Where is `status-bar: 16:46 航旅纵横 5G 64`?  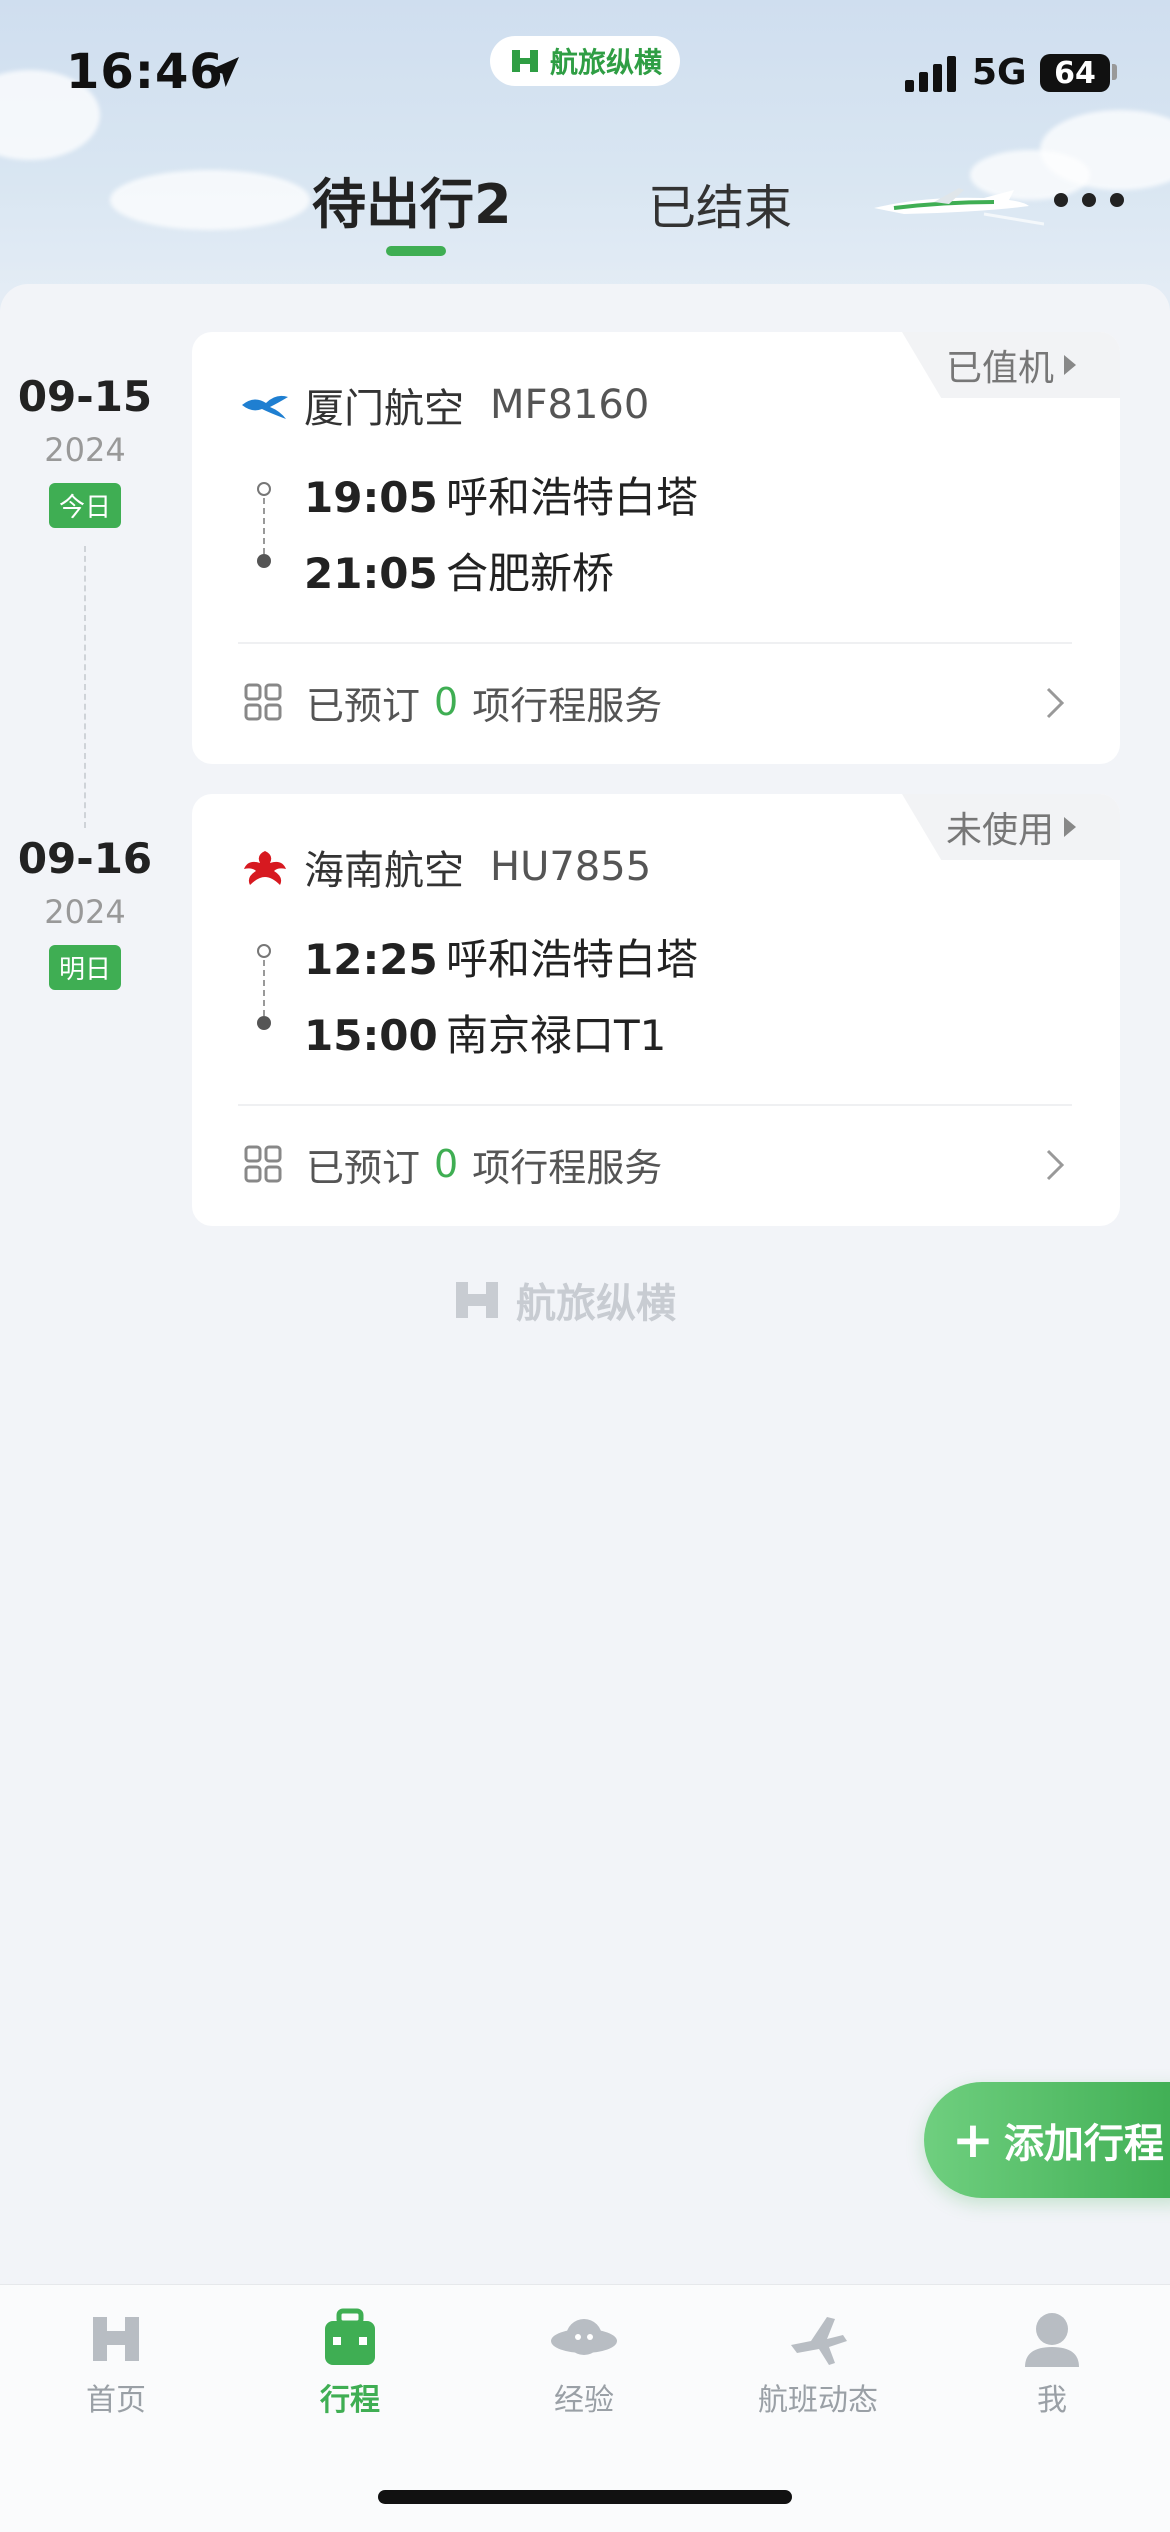
status-bar: 16:46 航旅纵横 5G 64 is located at coordinates (585, 70).